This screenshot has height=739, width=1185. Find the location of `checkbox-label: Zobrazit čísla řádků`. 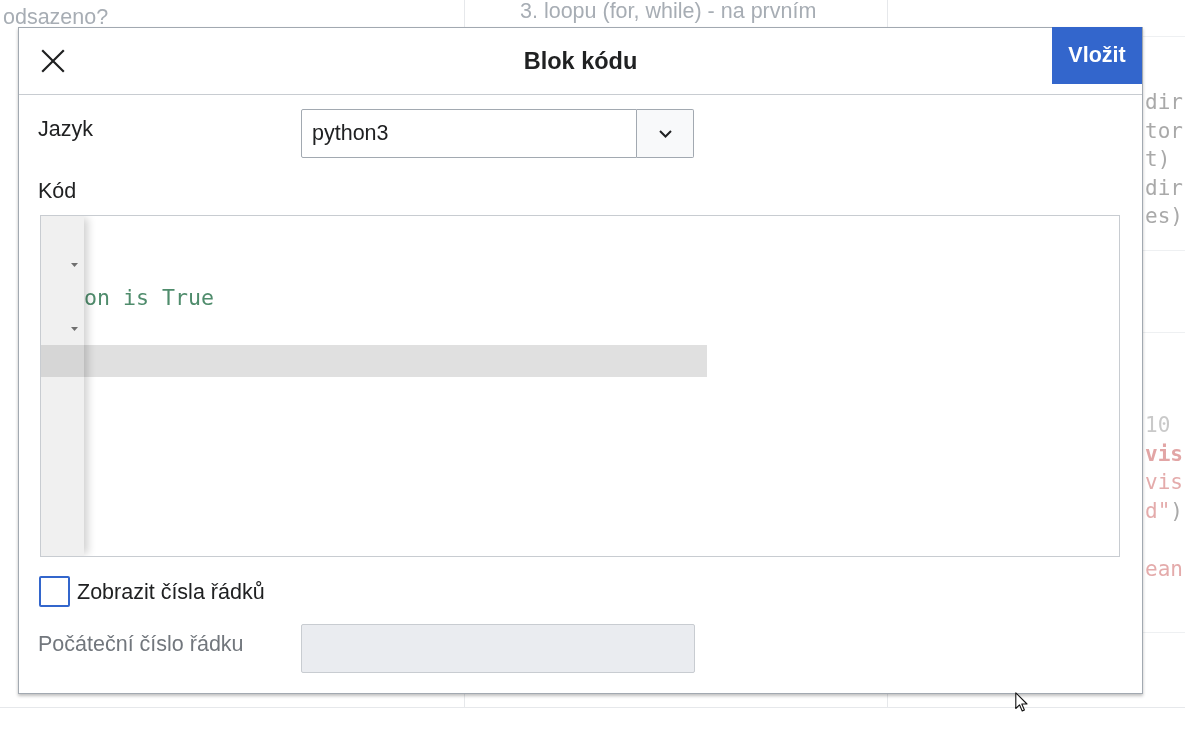

checkbox-label: Zobrazit čísla řádků is located at coordinates (171, 591).